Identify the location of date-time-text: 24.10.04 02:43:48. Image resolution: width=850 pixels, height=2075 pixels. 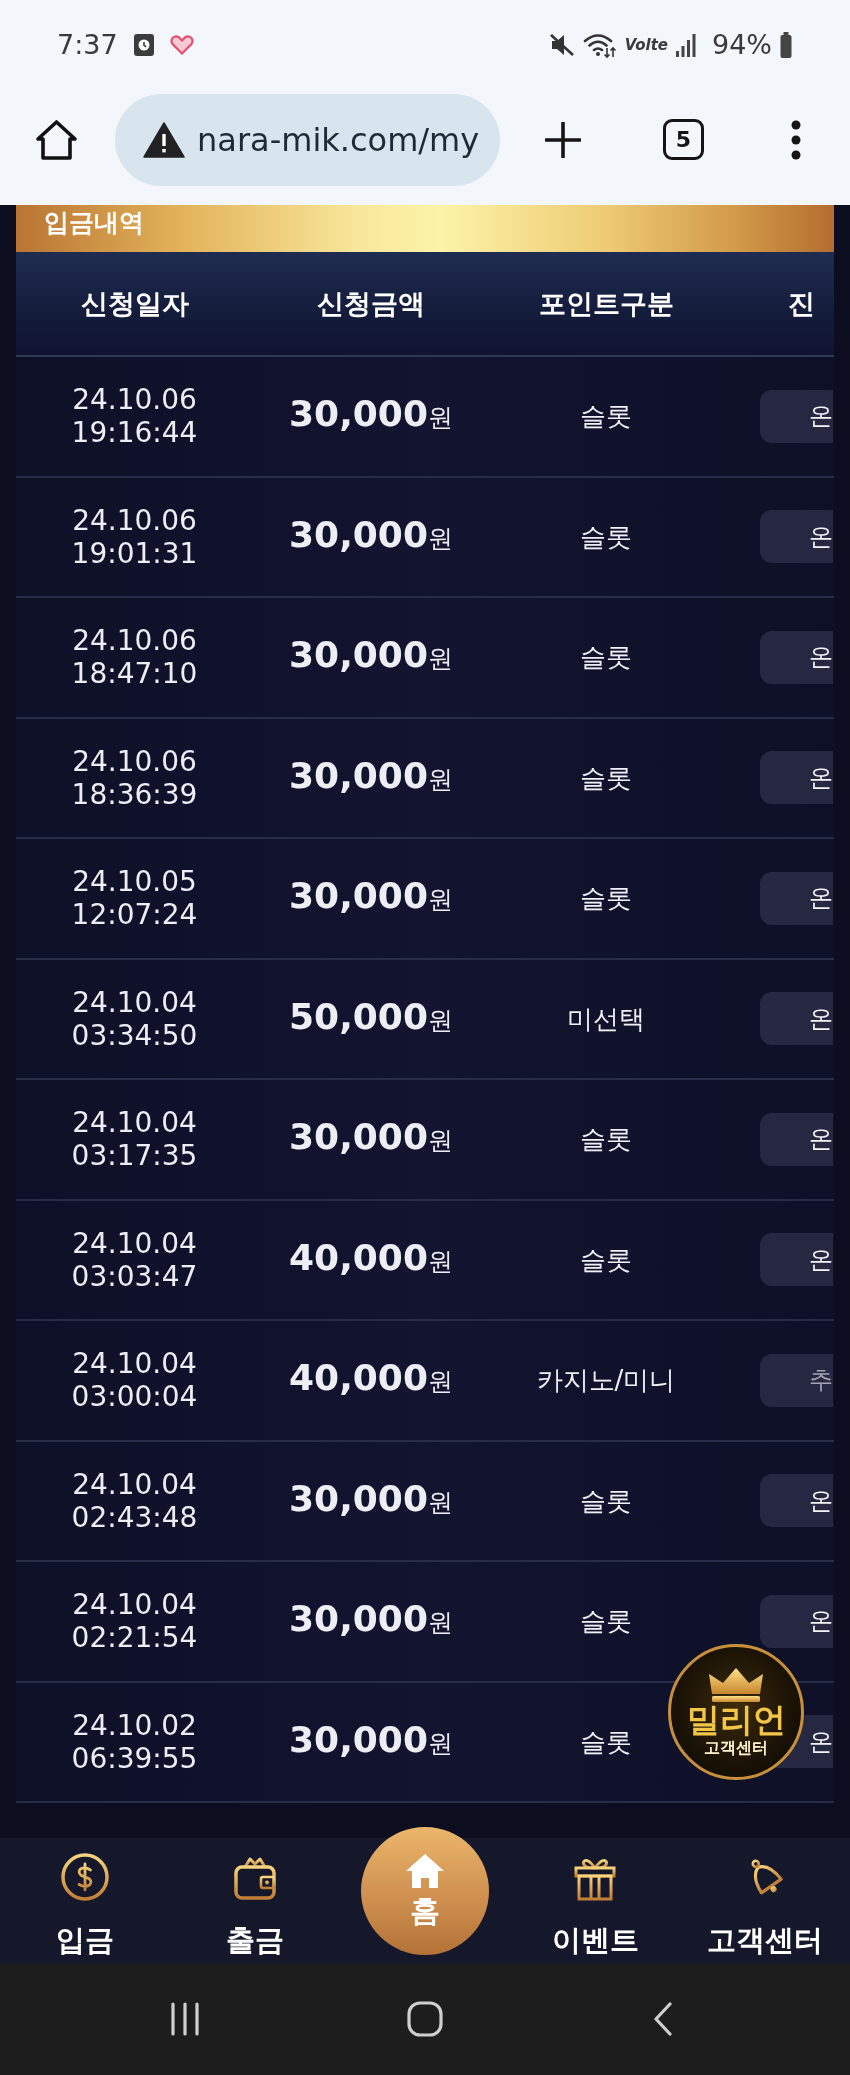
(134, 1500).